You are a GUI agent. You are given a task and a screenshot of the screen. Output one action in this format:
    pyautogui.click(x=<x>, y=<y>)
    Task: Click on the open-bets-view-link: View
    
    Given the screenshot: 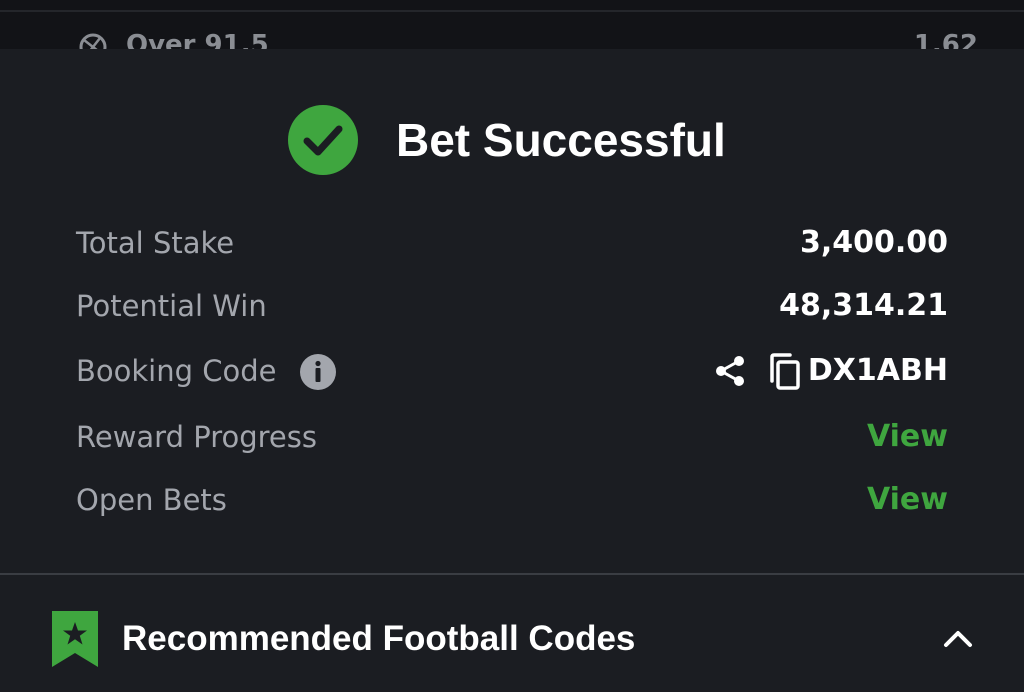 What is the action you would take?
    pyautogui.click(x=907, y=500)
    